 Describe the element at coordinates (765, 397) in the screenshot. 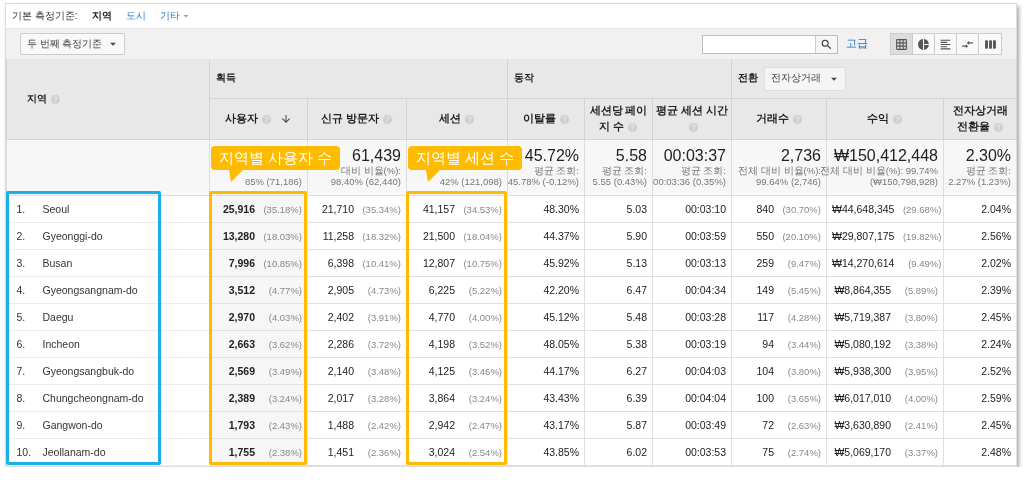

I see `table-cell: 100` at that location.